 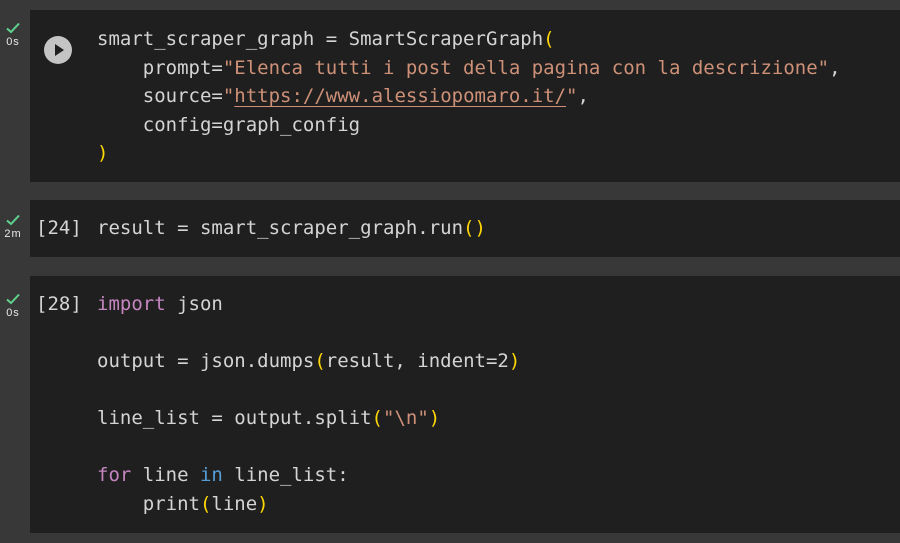 What do you see at coordinates (400, 96) in the screenshot?
I see `url-link: https://www.alessiopomaro.it/` at bounding box center [400, 96].